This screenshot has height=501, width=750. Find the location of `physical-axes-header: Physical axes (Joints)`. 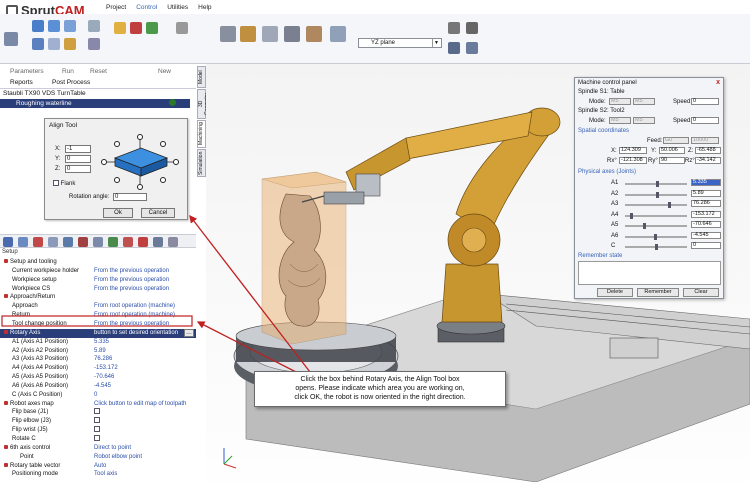

physical-axes-header: Physical axes (Joints) is located at coordinates (607, 172).